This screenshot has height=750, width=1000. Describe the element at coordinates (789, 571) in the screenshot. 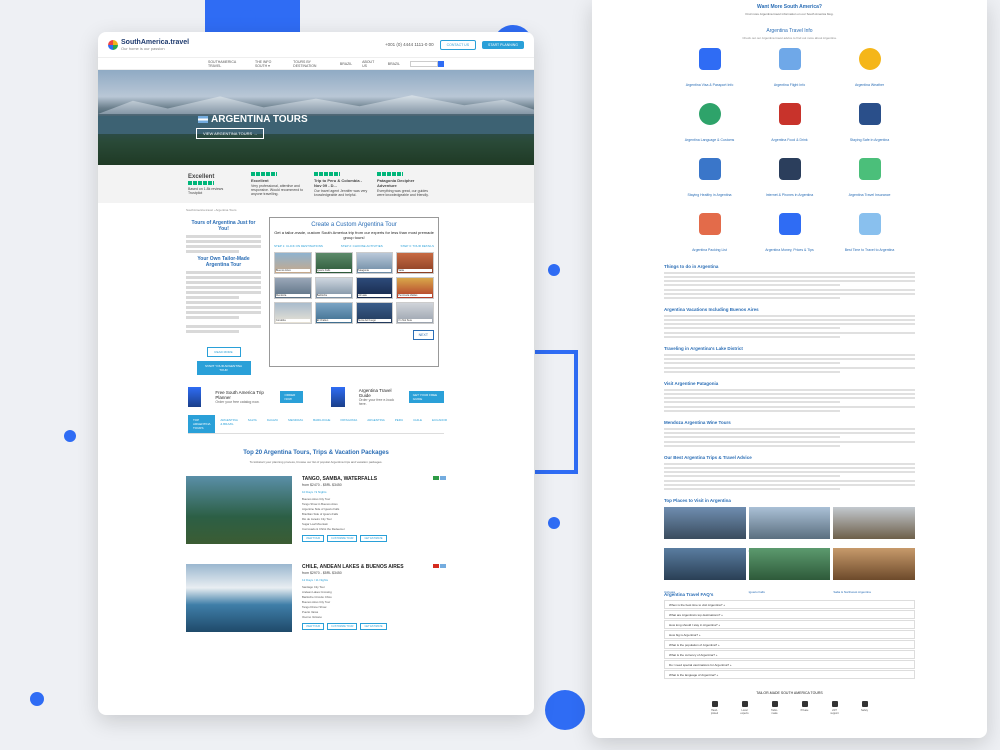

I see `place-card: Iguazu Falls` at that location.